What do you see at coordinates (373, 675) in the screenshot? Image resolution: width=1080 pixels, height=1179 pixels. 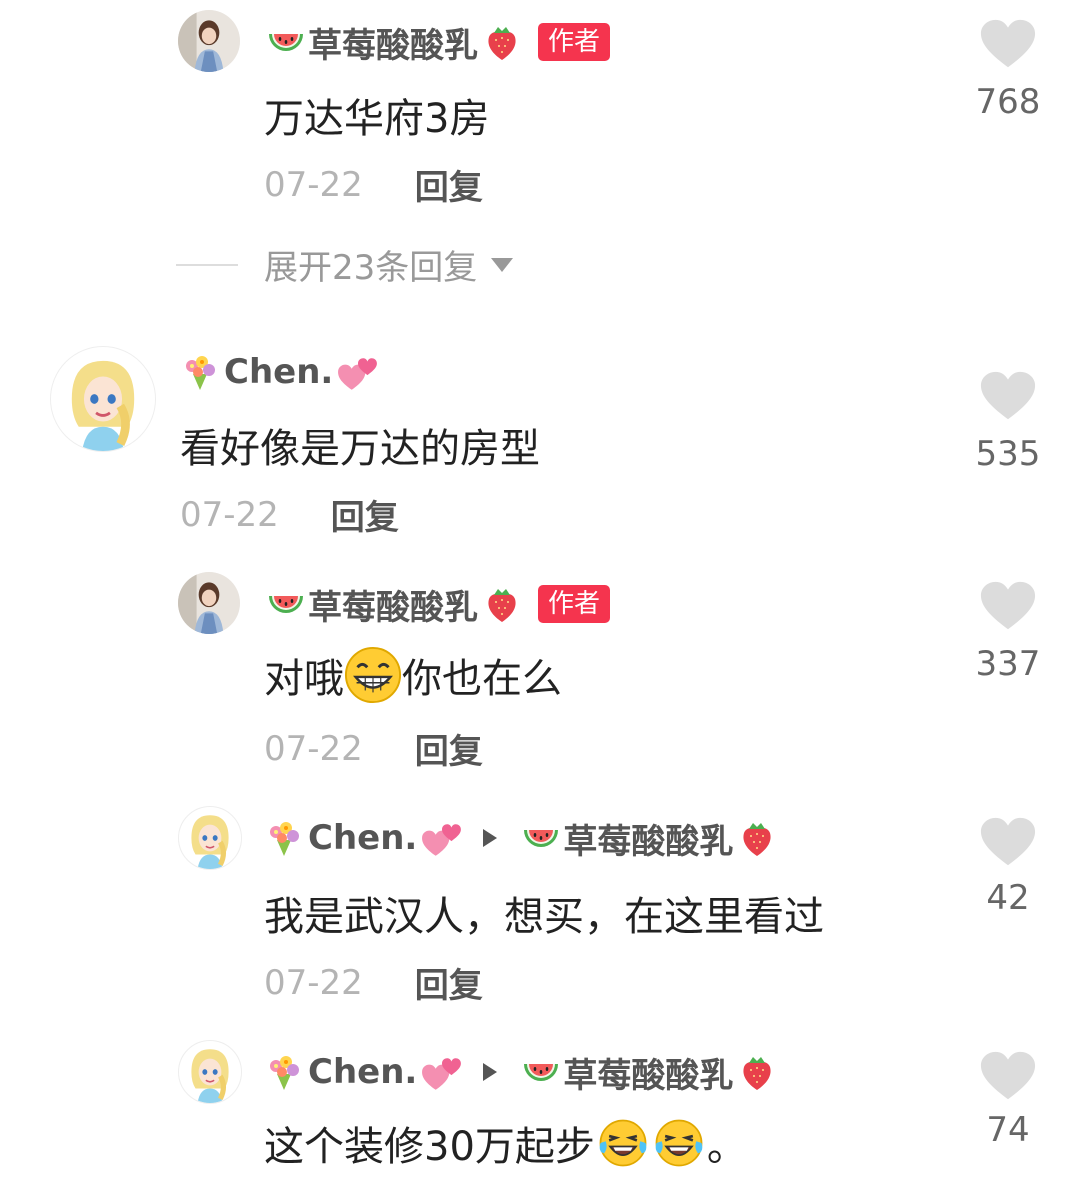 I see `grin-emoji` at bounding box center [373, 675].